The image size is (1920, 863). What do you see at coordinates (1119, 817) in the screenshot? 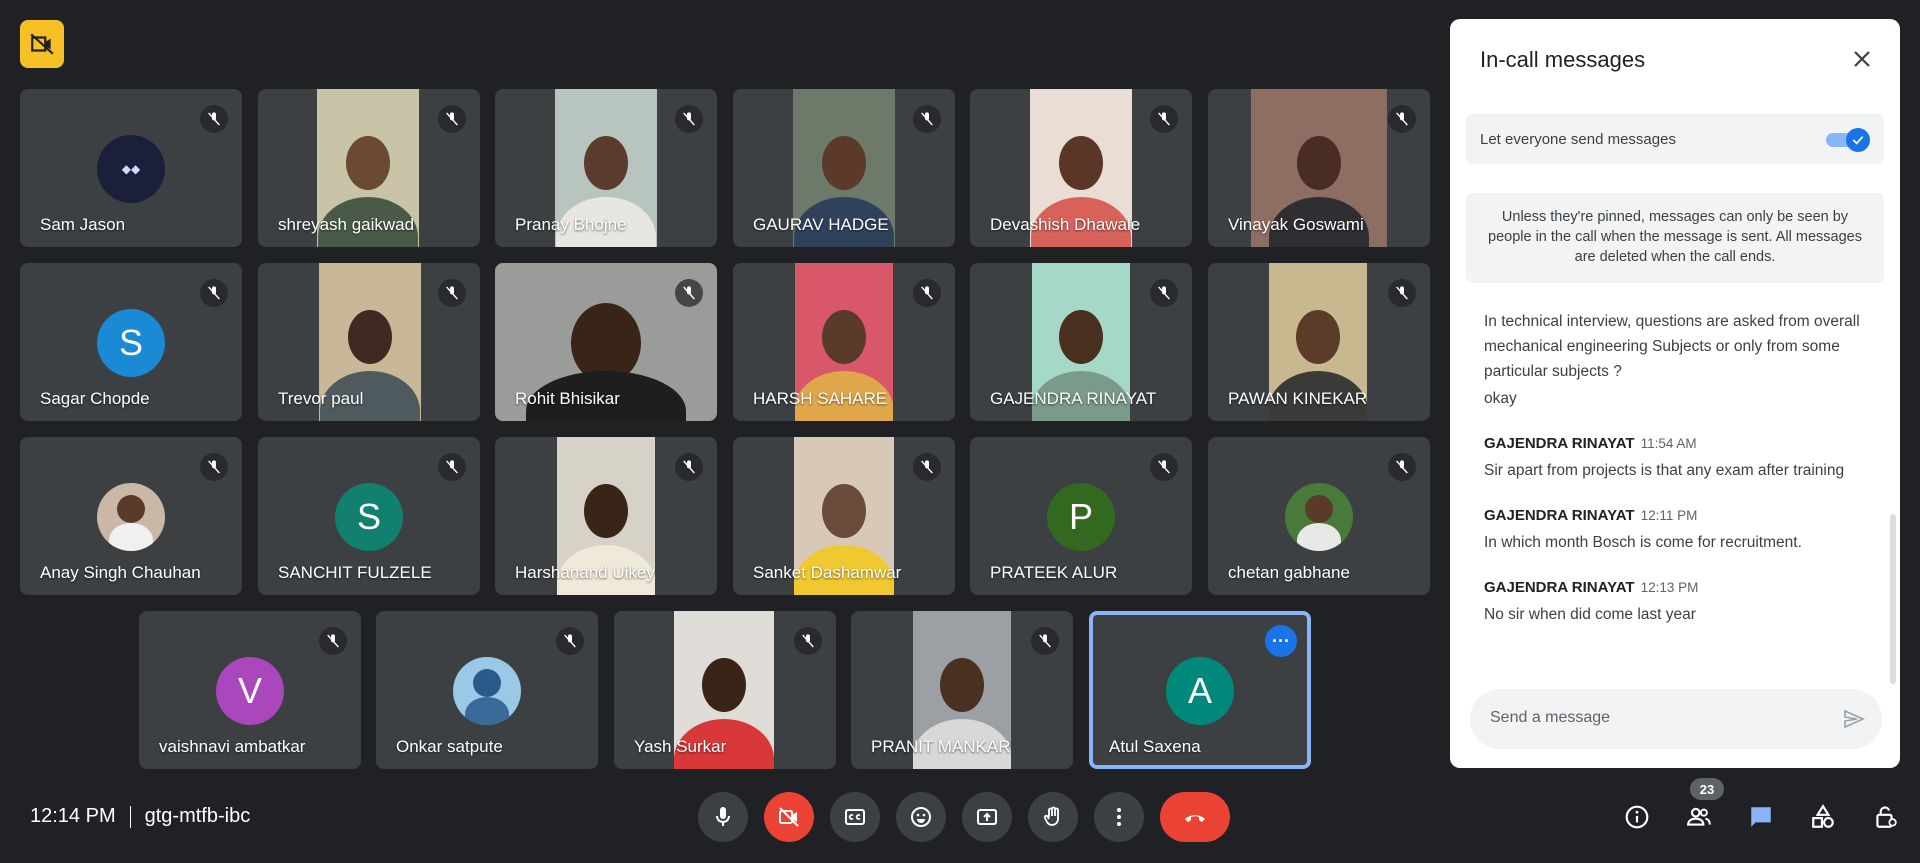
I see `more-vert-icon` at bounding box center [1119, 817].